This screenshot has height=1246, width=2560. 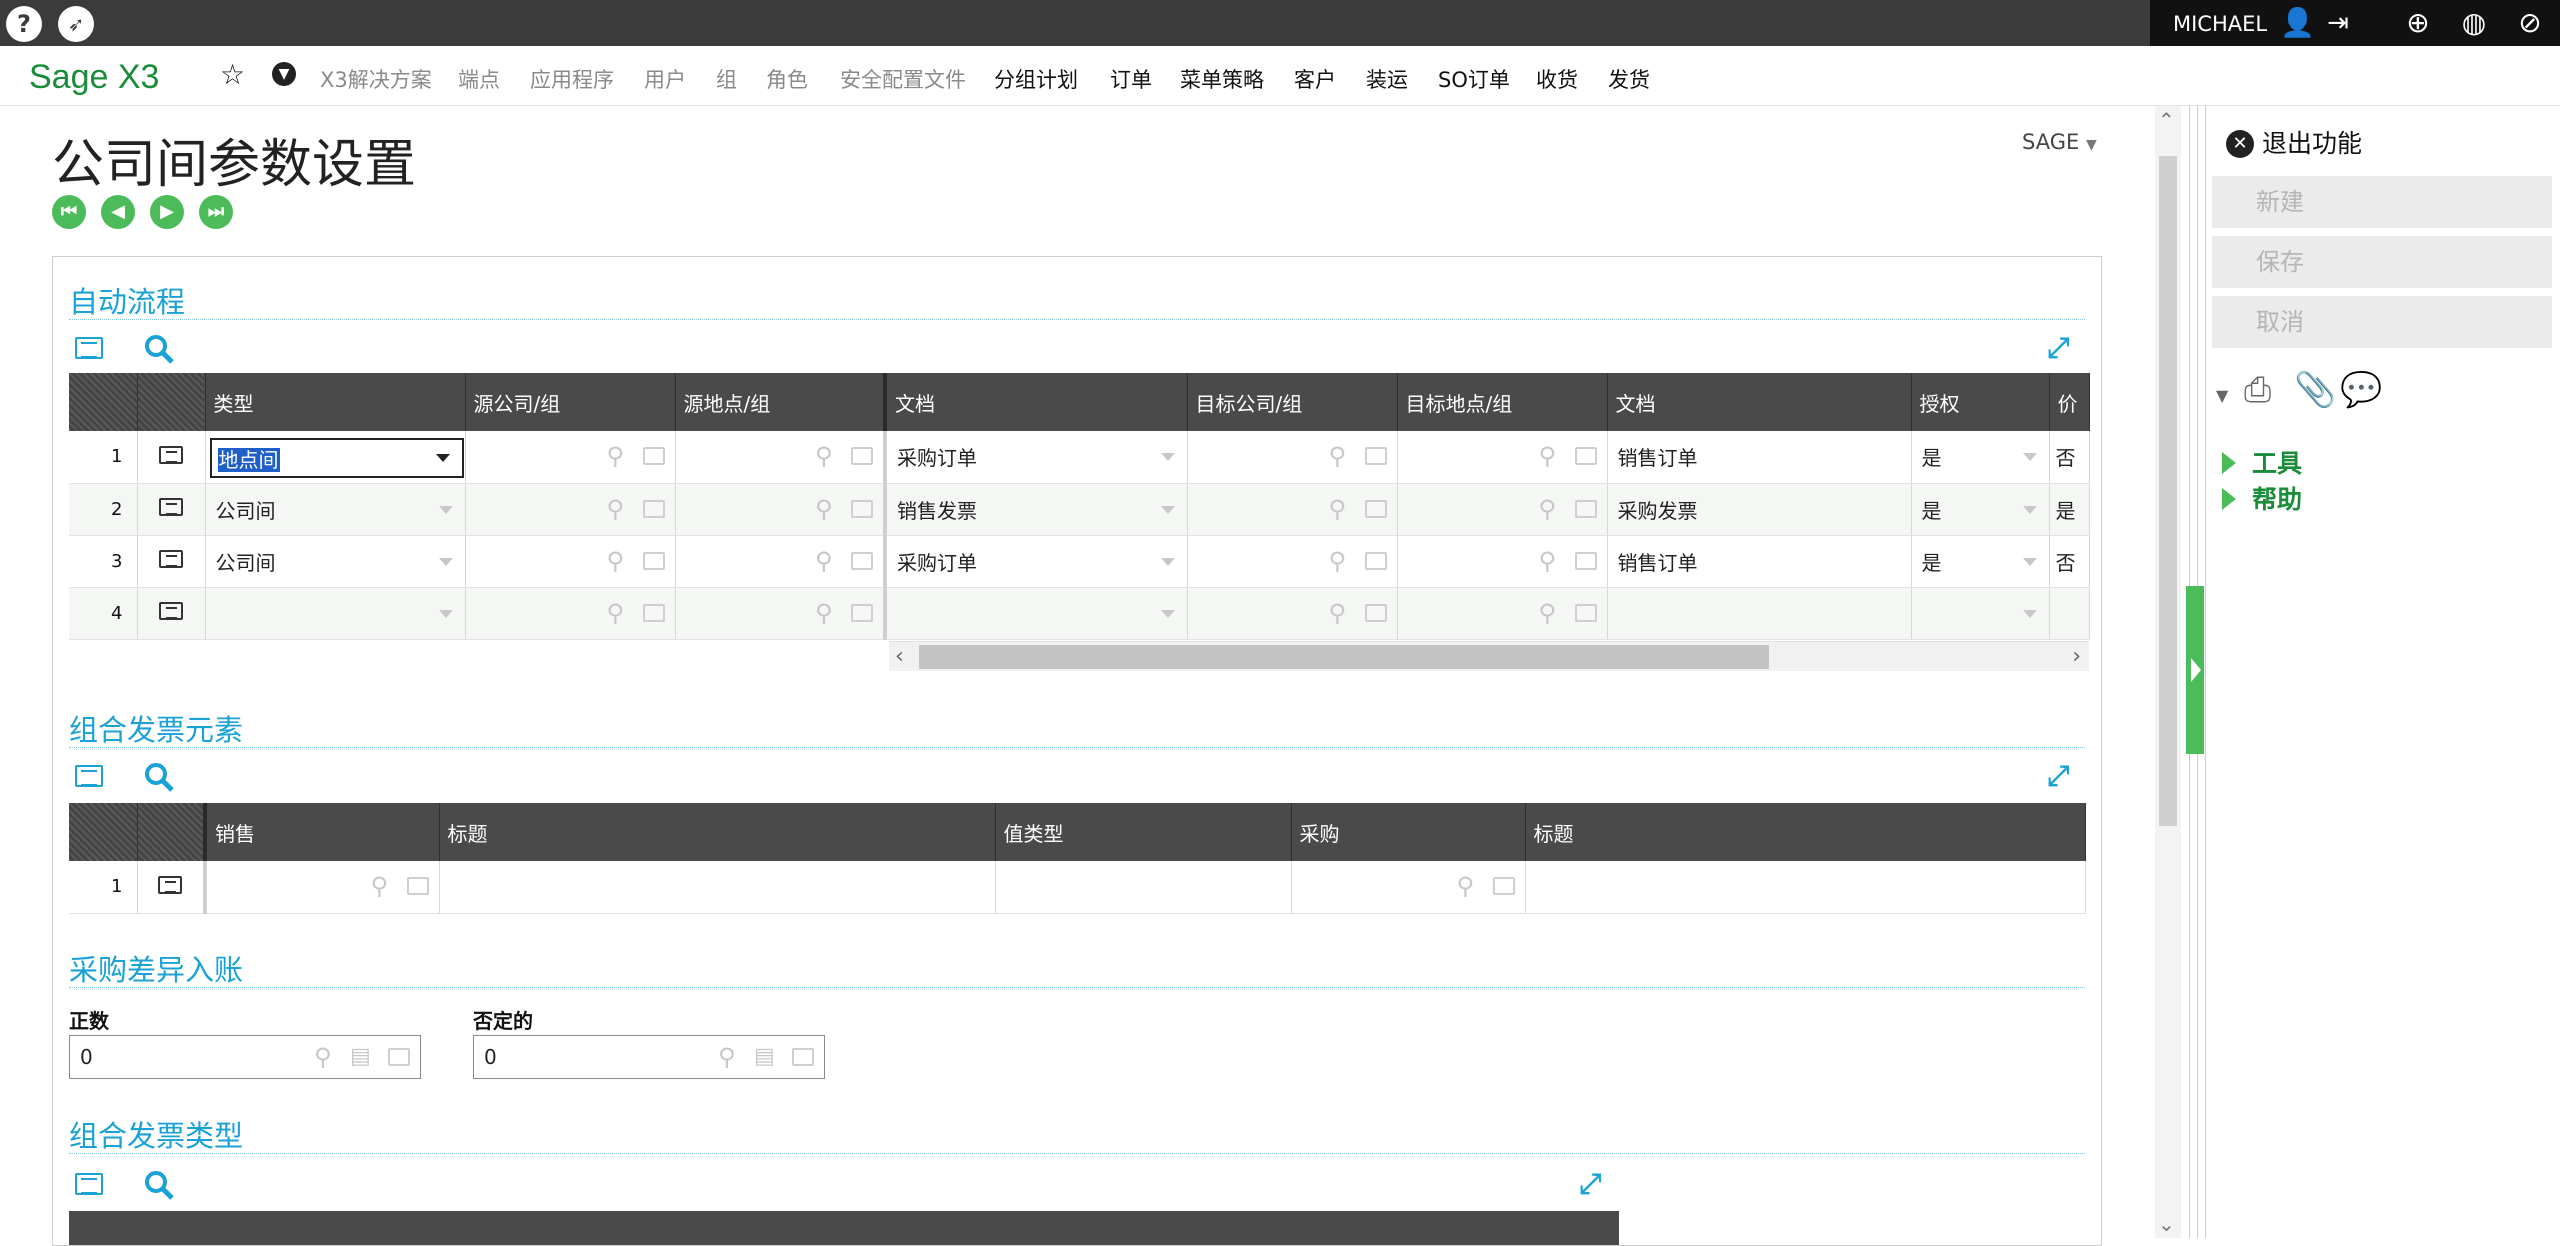 I want to click on crosshair-icon: ⊕, so click(x=2418, y=23).